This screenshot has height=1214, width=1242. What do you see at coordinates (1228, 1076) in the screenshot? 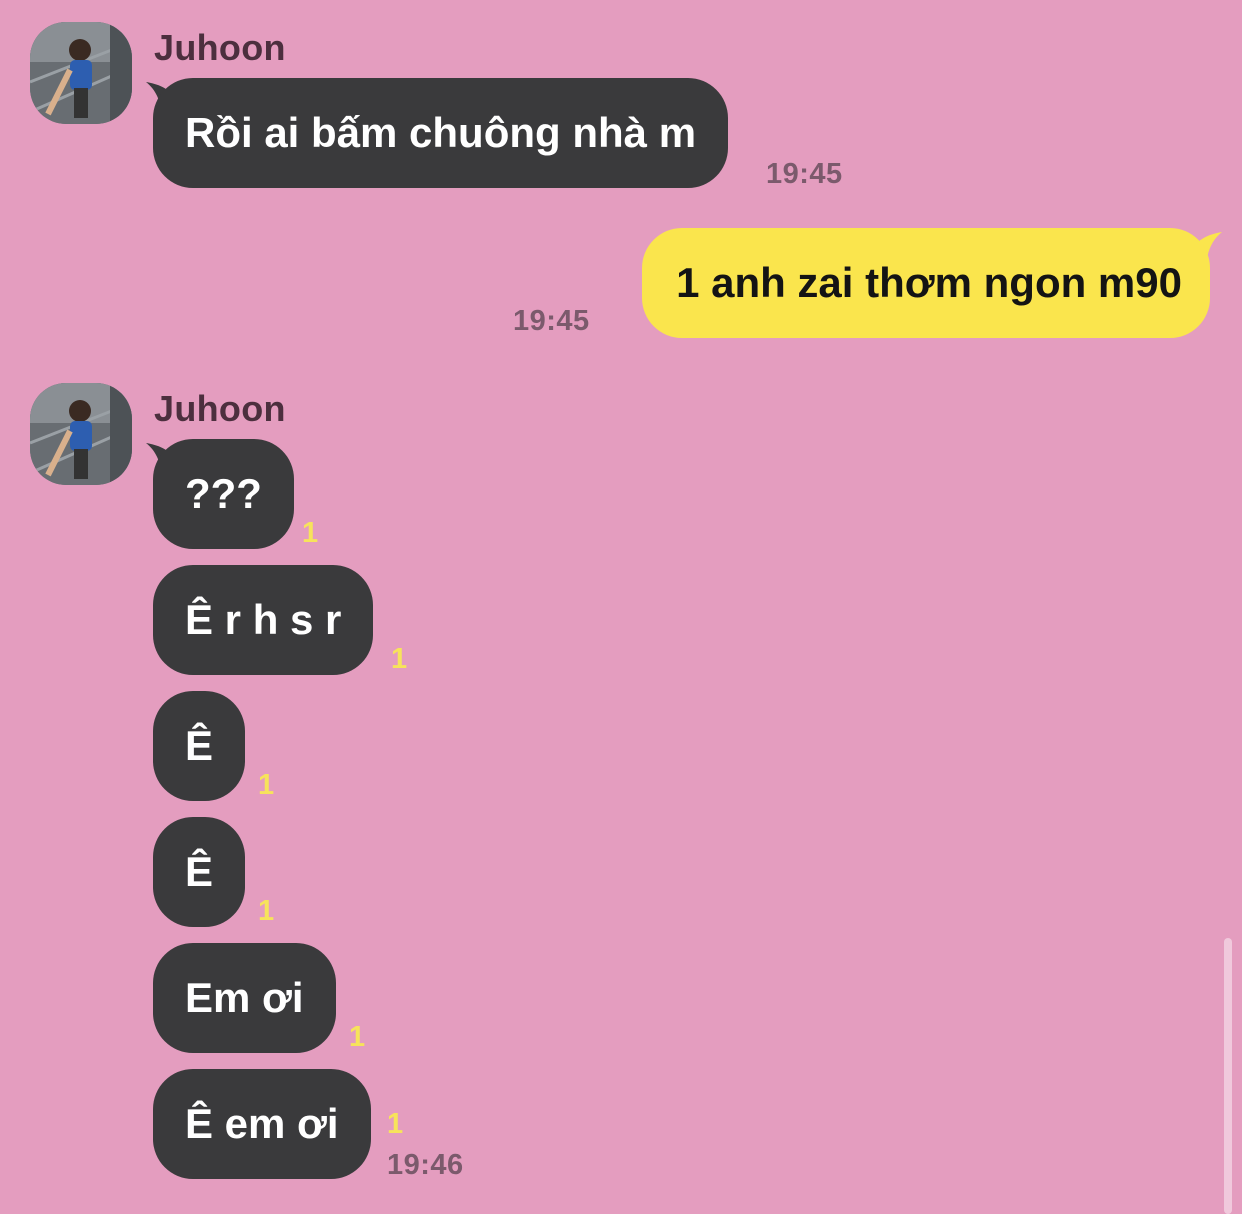
I see `scrollbar` at bounding box center [1228, 1076].